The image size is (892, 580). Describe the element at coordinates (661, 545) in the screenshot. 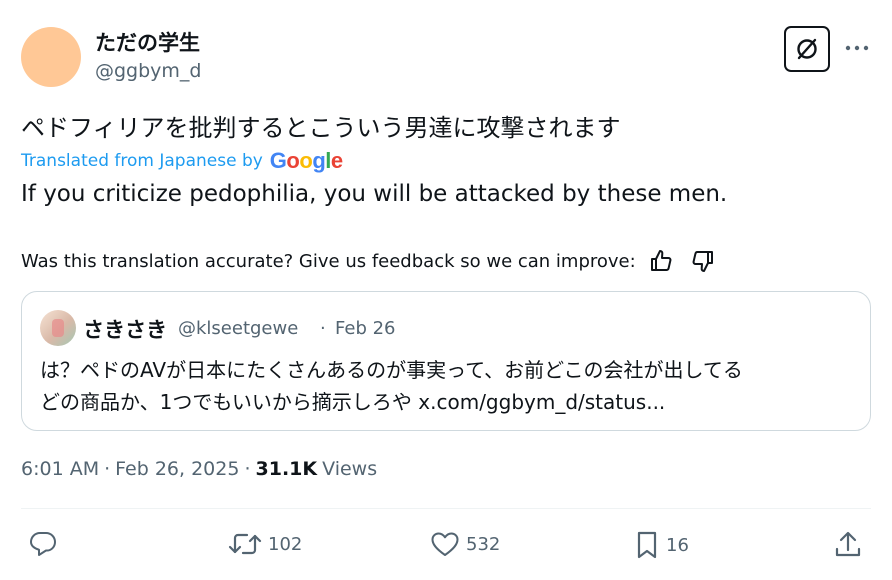

I see `bookmark-button: 16` at that location.